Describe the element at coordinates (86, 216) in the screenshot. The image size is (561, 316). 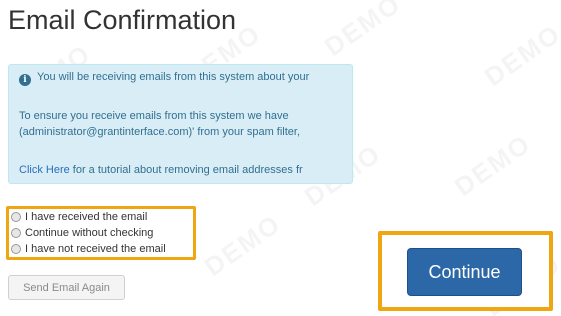
I see `radio-label: I have received the email` at that location.